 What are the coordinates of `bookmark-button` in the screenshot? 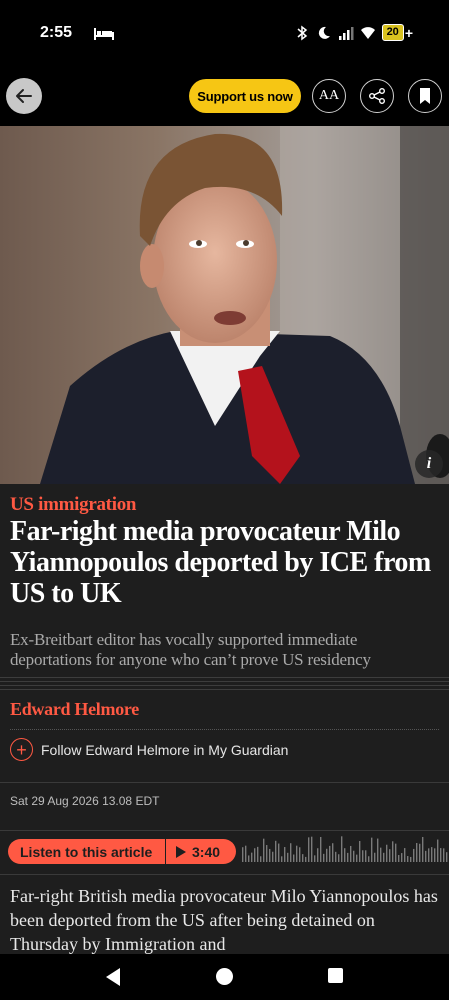 It's located at (425, 96).